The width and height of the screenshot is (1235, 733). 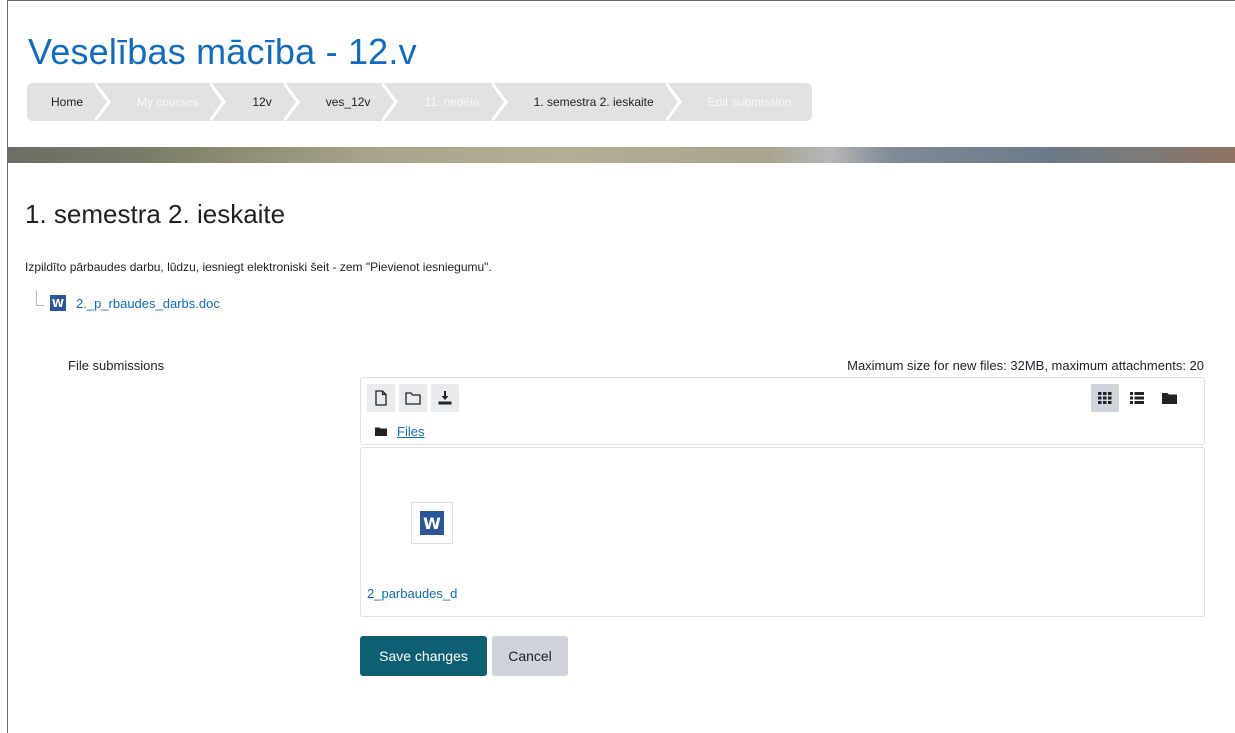 I want to click on save-changes-button: Save changes, so click(x=423, y=656).